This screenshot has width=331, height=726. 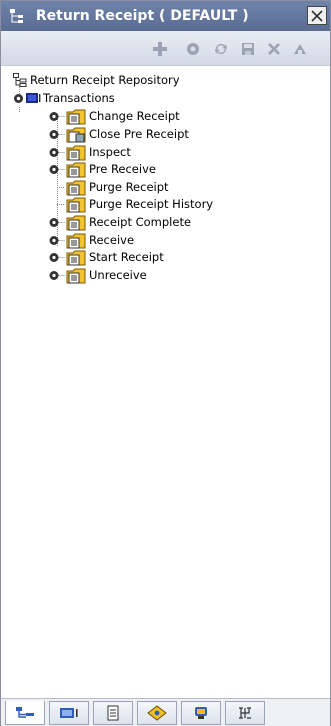 I want to click on document-tab-icon, so click(x=113, y=713).